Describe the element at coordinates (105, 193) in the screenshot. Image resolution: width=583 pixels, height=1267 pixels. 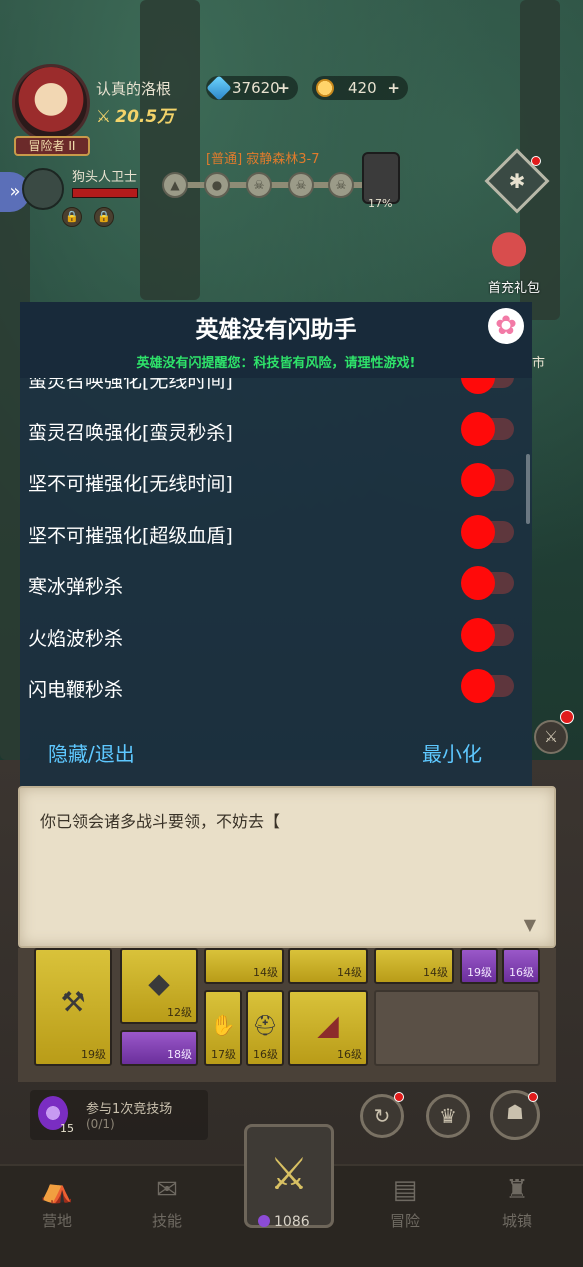
I see `enemy-health-bar` at that location.